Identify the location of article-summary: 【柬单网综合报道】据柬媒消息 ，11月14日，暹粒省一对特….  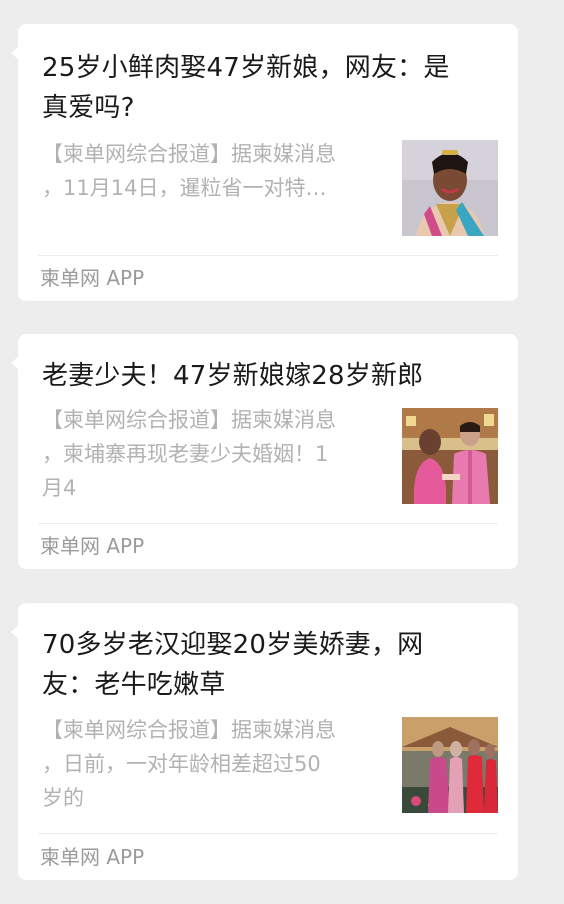
(189, 171).